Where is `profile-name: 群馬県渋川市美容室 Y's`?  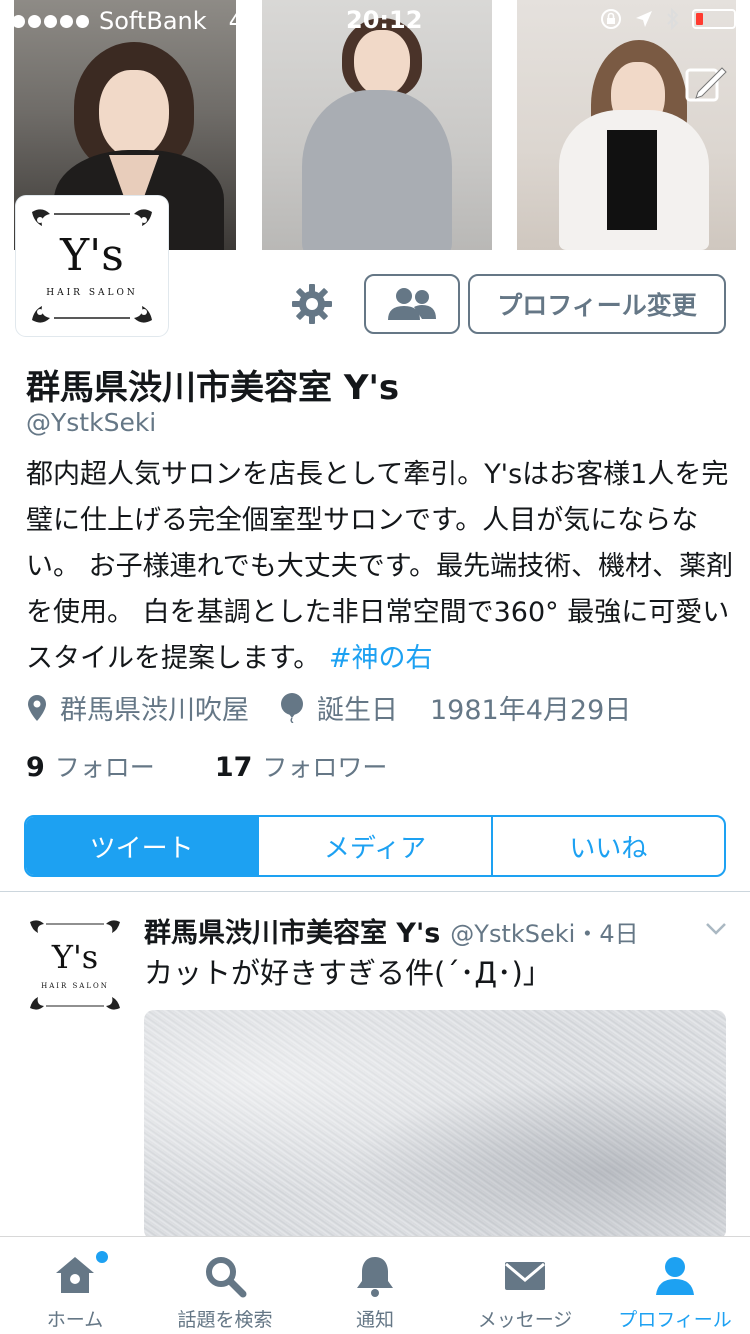
profile-name: 群馬県渋川市美容室 Y's is located at coordinates (213, 388).